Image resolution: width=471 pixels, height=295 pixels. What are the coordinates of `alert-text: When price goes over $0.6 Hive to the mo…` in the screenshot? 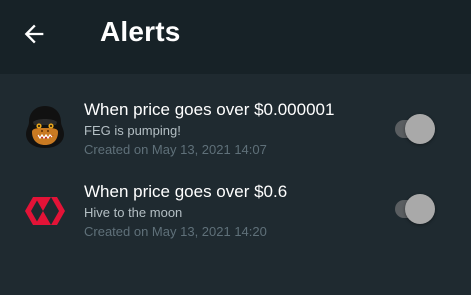 It's located at (185, 211).